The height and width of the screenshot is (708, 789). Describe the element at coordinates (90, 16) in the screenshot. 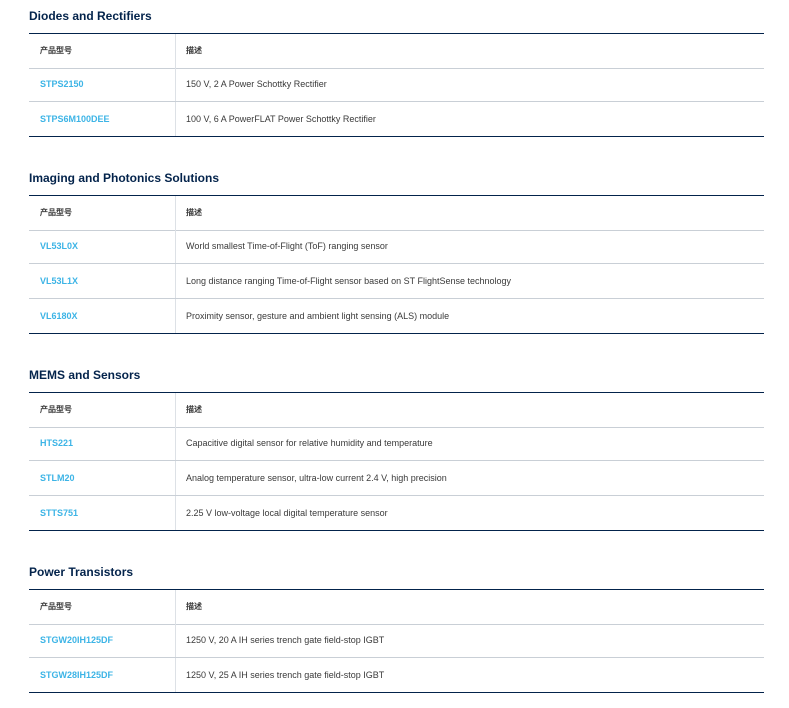

I see `section-title: Diodes and Rectifiers` at that location.